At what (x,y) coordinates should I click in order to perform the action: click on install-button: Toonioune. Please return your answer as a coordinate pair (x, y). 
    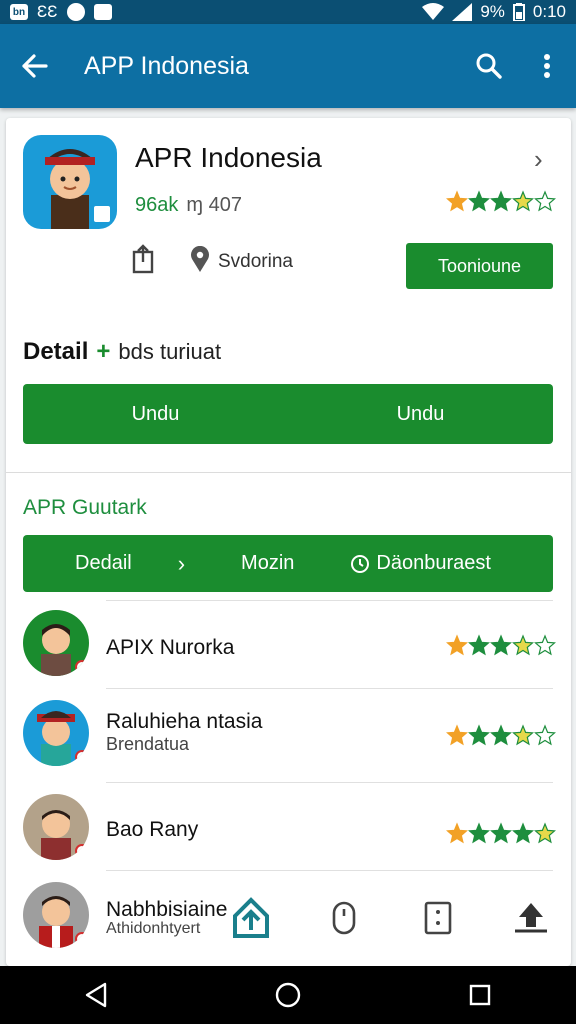
    Looking at the image, I should click on (479, 266).